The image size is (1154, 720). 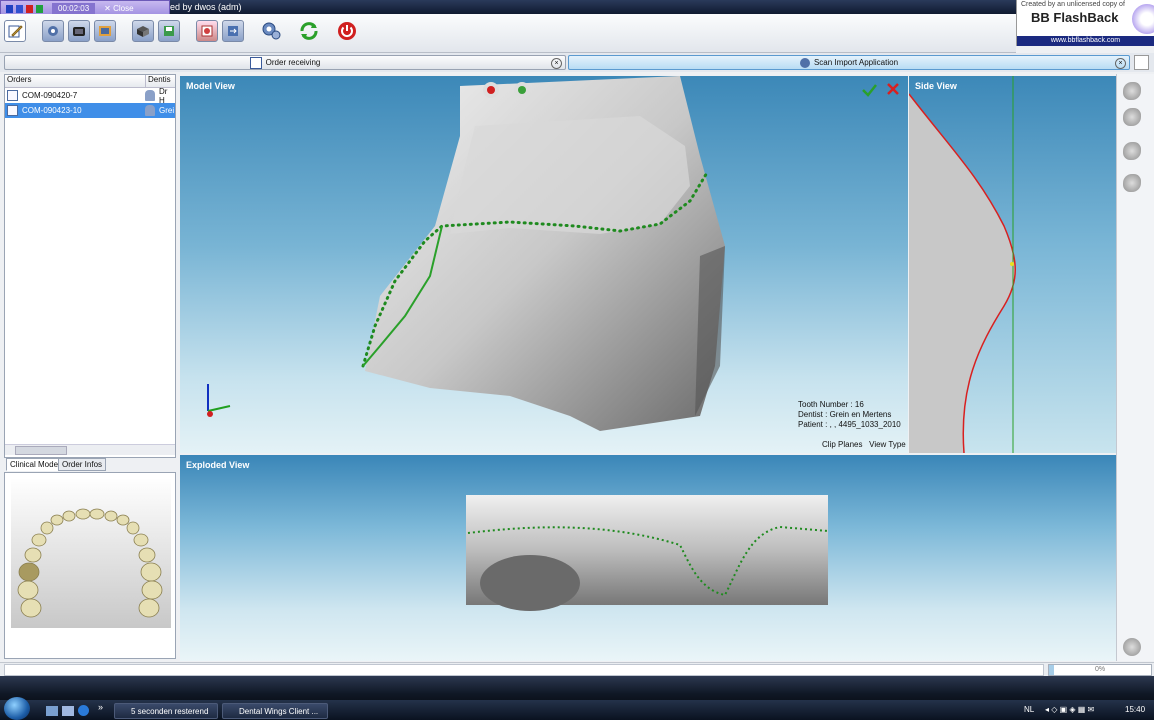 I want to click on recorder-stop-icon, so click(x=9, y=8).